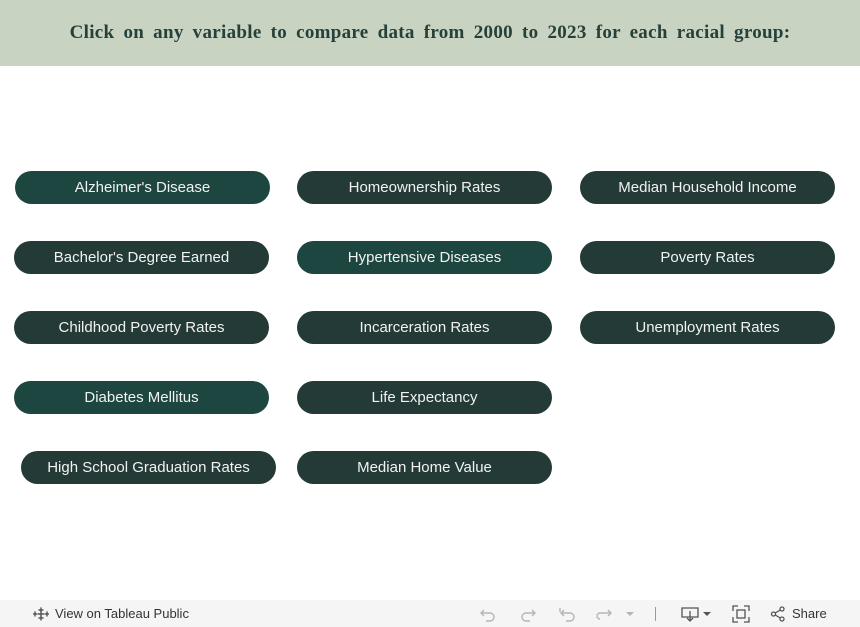 The height and width of the screenshot is (627, 860). Describe the element at coordinates (424, 397) in the screenshot. I see `life-expectancy-button: Life Expectancy` at that location.